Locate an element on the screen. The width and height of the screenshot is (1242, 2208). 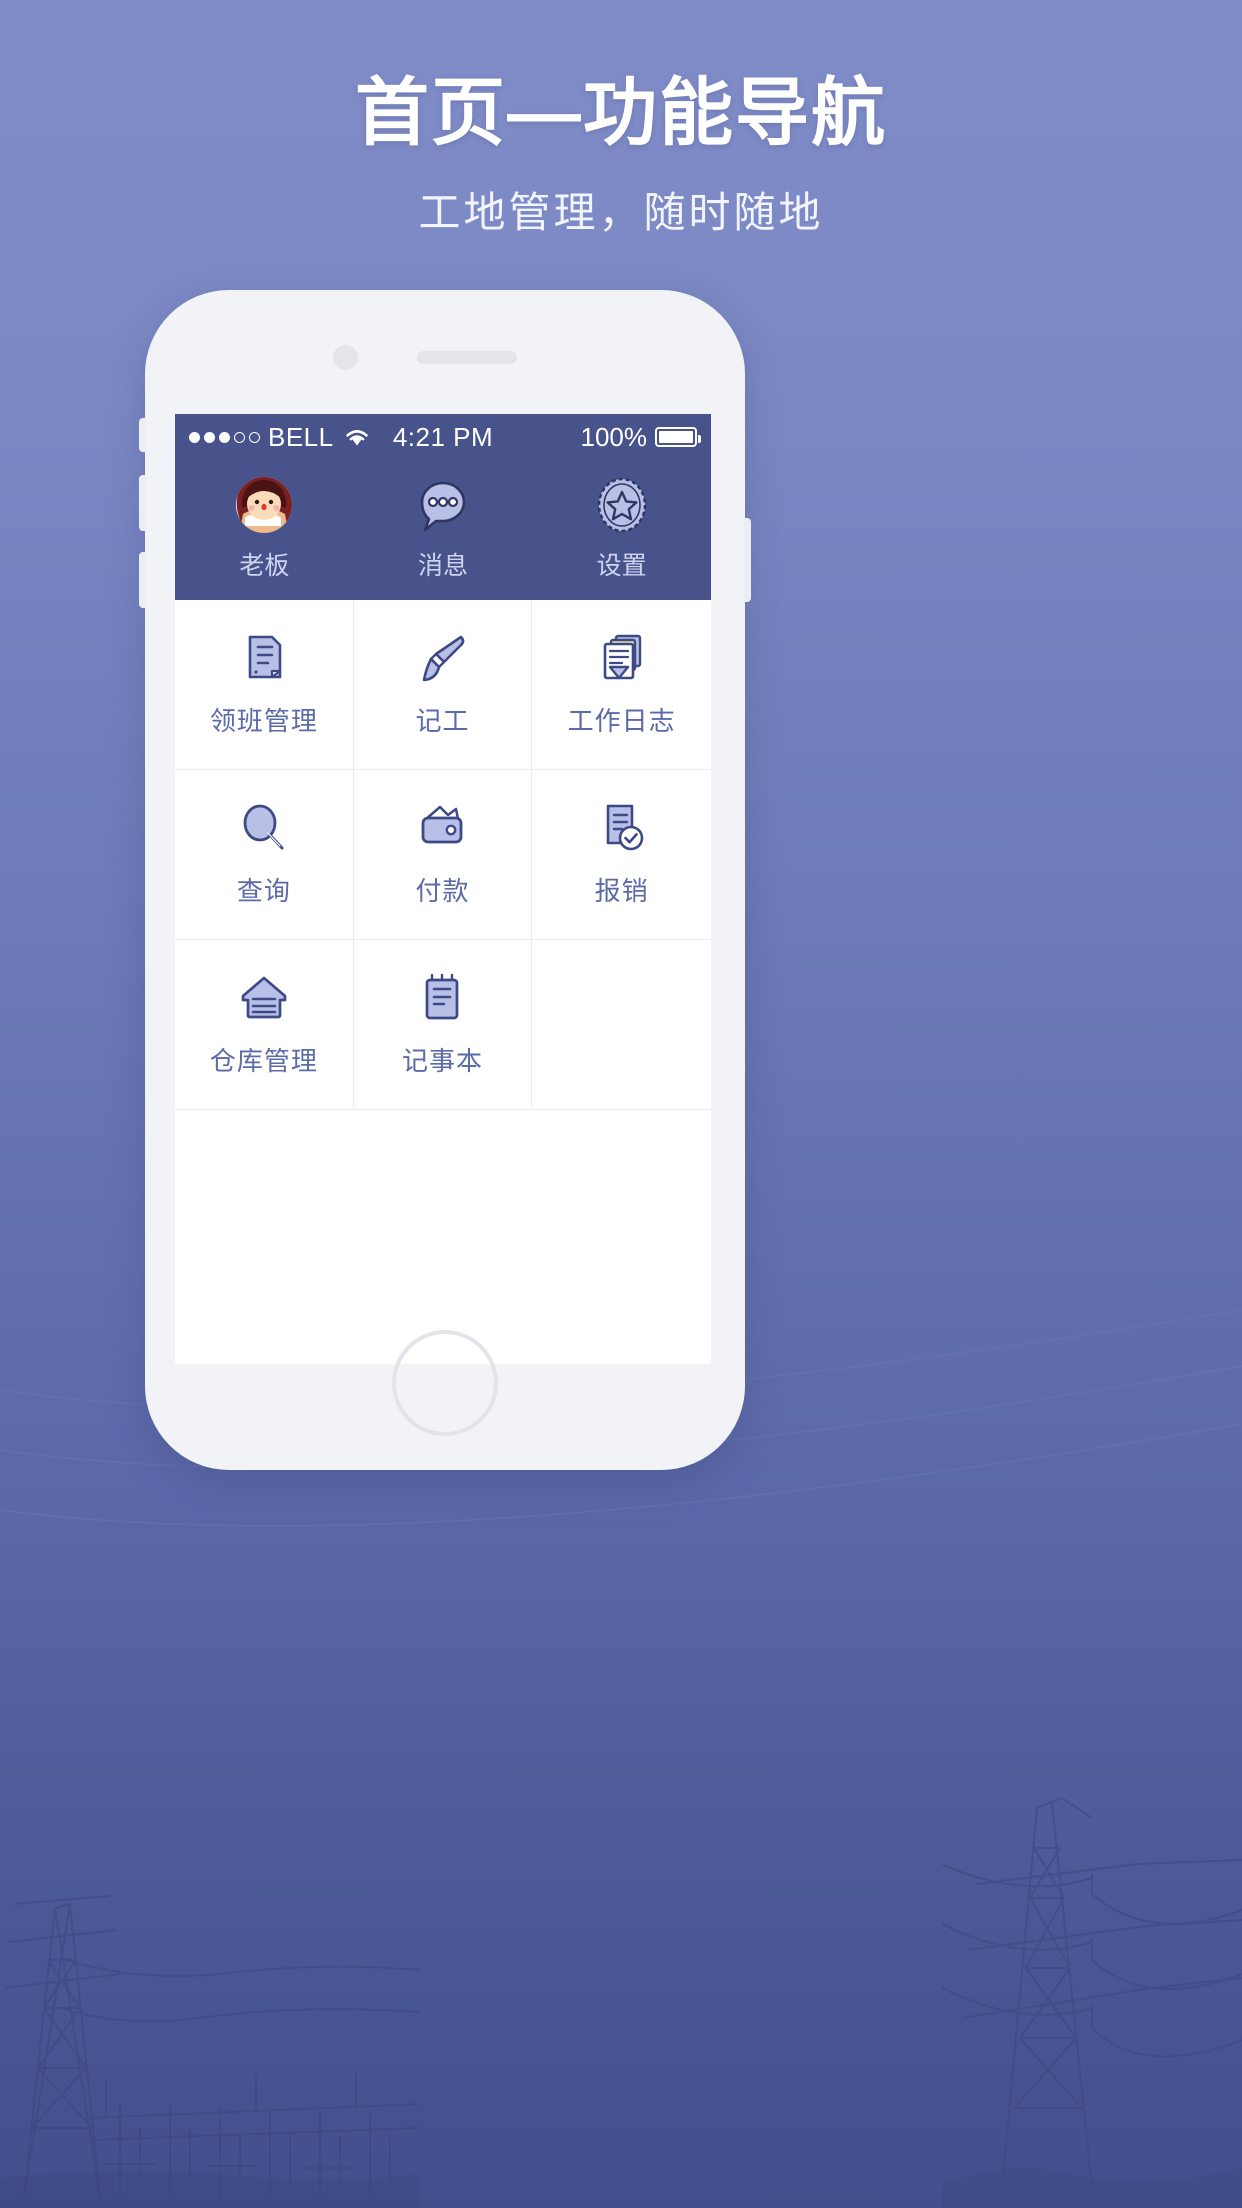
earpiece-speaker is located at coordinates (467, 357).